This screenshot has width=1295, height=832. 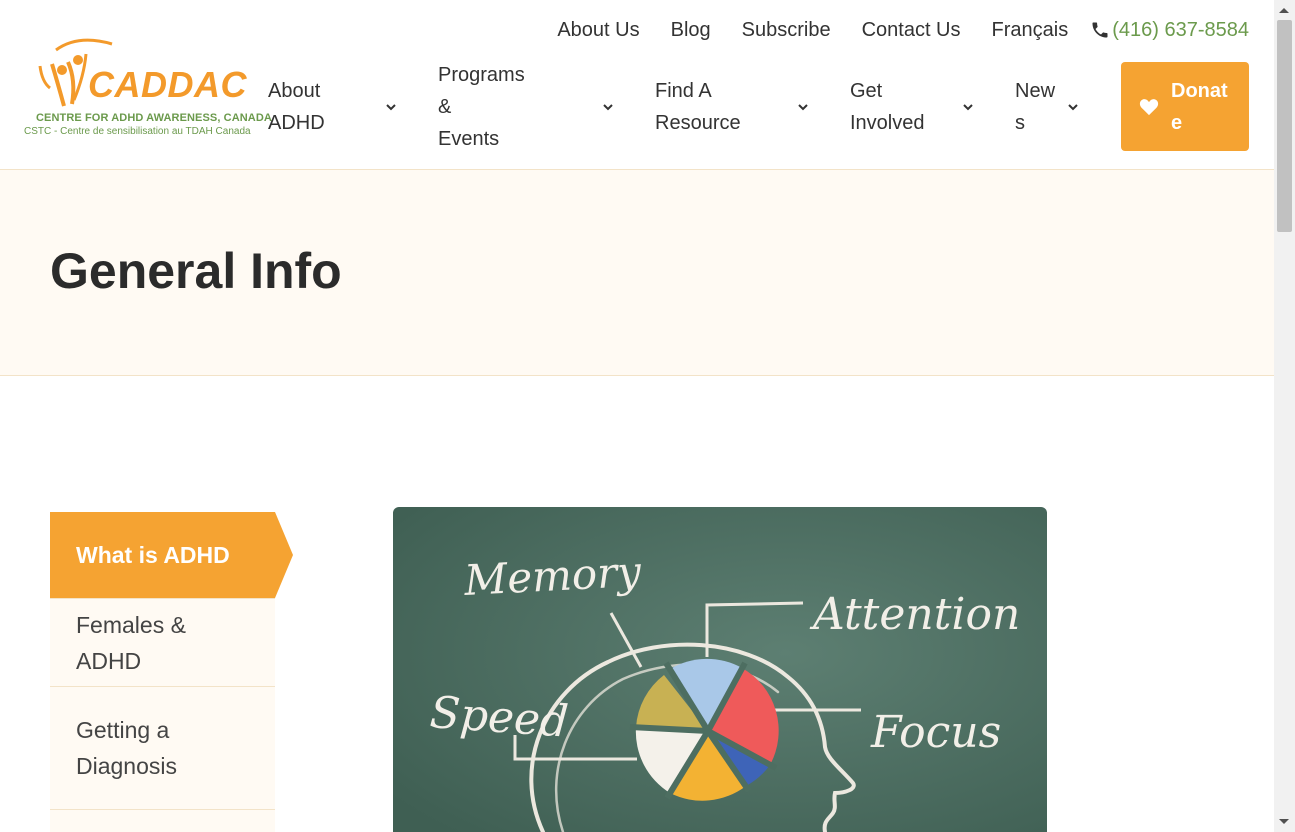 I want to click on chalk-word-memory: Memory, so click(x=552, y=576).